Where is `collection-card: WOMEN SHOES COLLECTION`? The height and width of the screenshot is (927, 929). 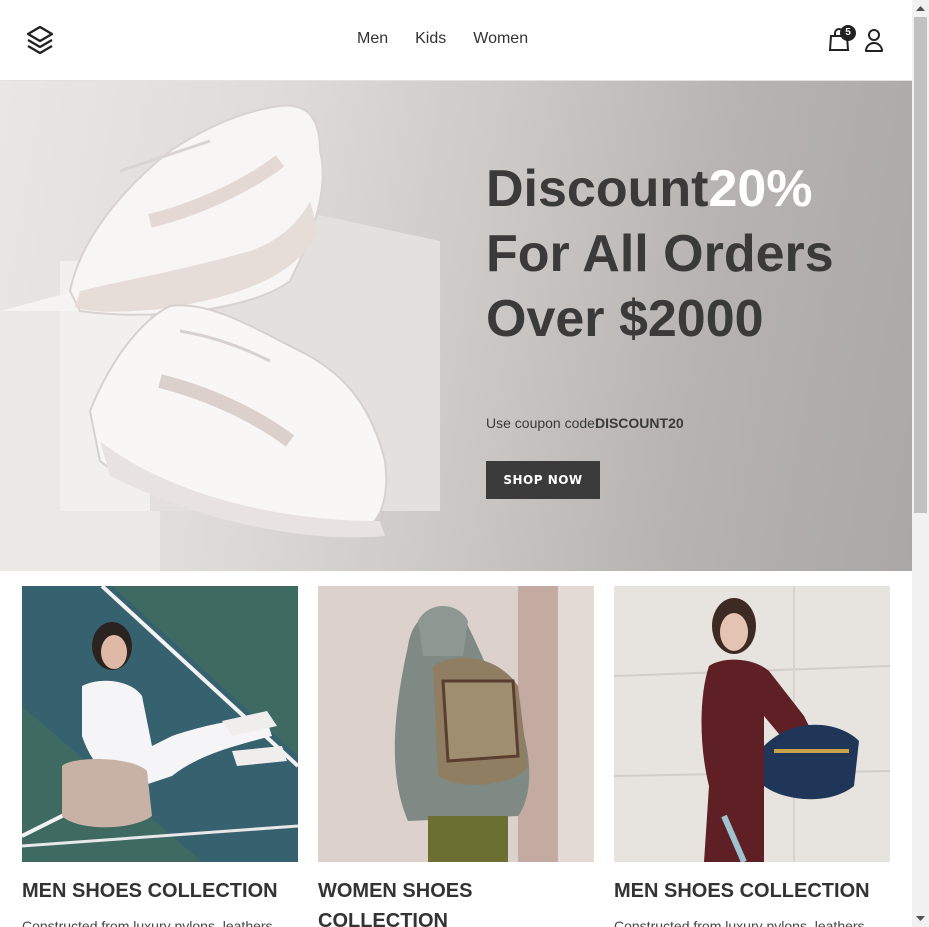 collection-card: WOMEN SHOES COLLECTION is located at coordinates (456, 756).